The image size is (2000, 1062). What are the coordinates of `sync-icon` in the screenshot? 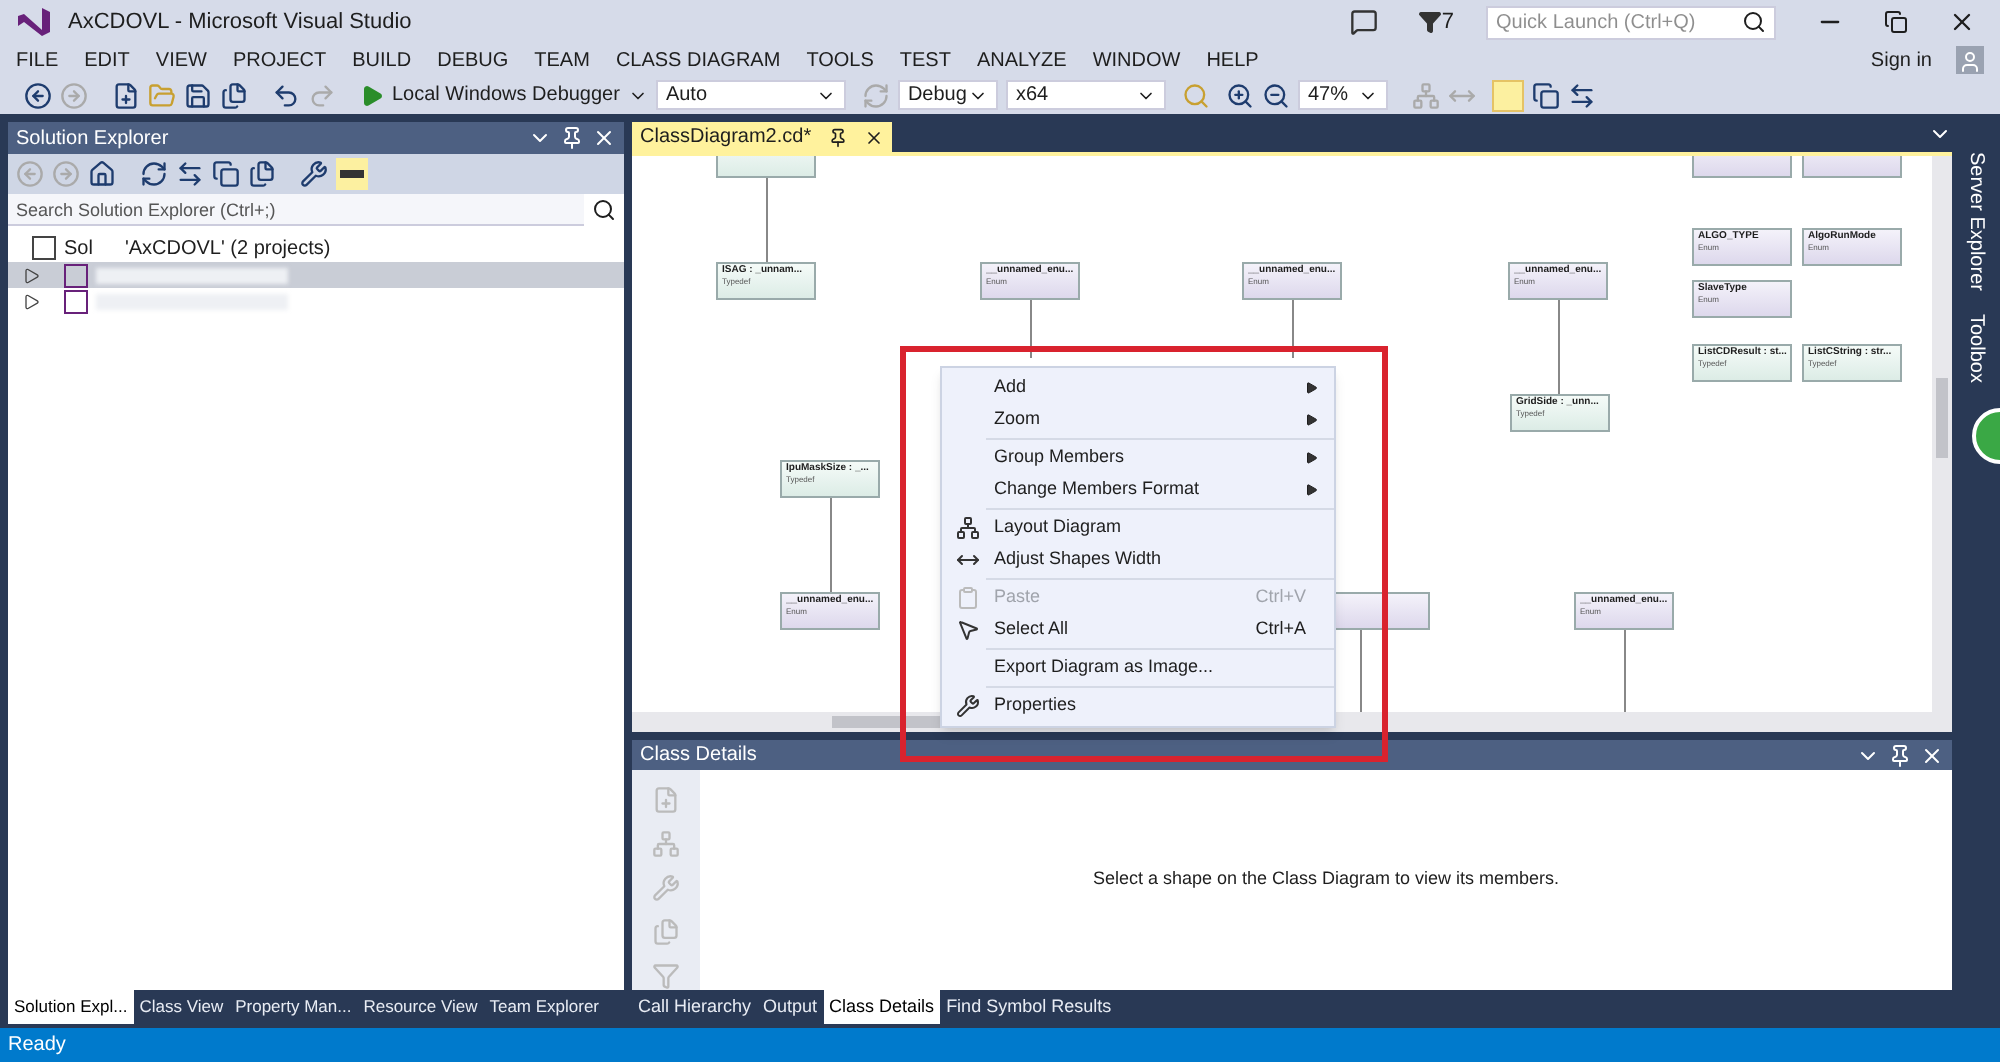 It's located at (190, 174).